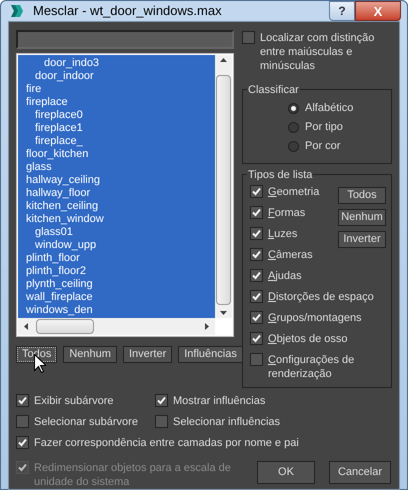  I want to click on checkbox-label: Localizar com distinção entre maiúsculas e minúsculas, so click(318, 51).